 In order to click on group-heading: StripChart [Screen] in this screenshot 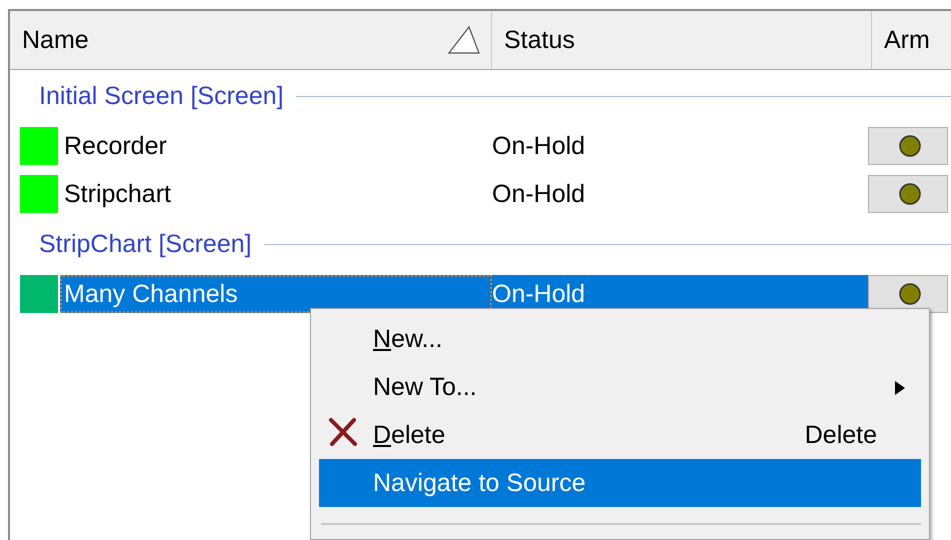, I will do `click(145, 244)`.